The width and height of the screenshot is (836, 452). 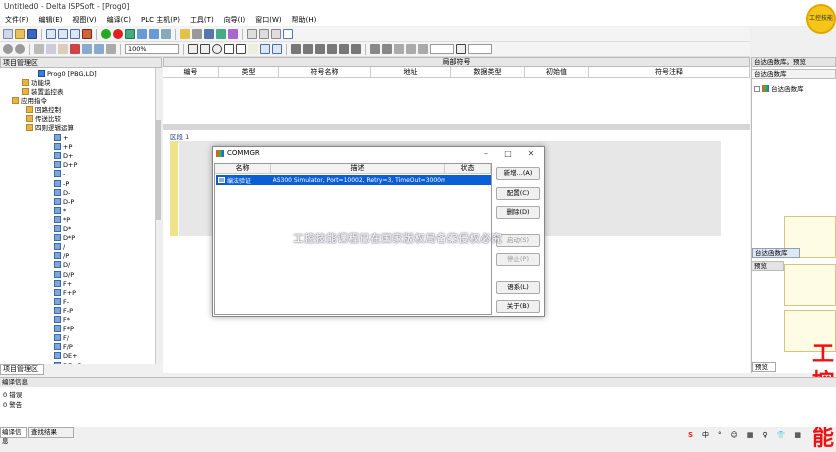 I want to click on function-block-icon, so click(x=229, y=49).